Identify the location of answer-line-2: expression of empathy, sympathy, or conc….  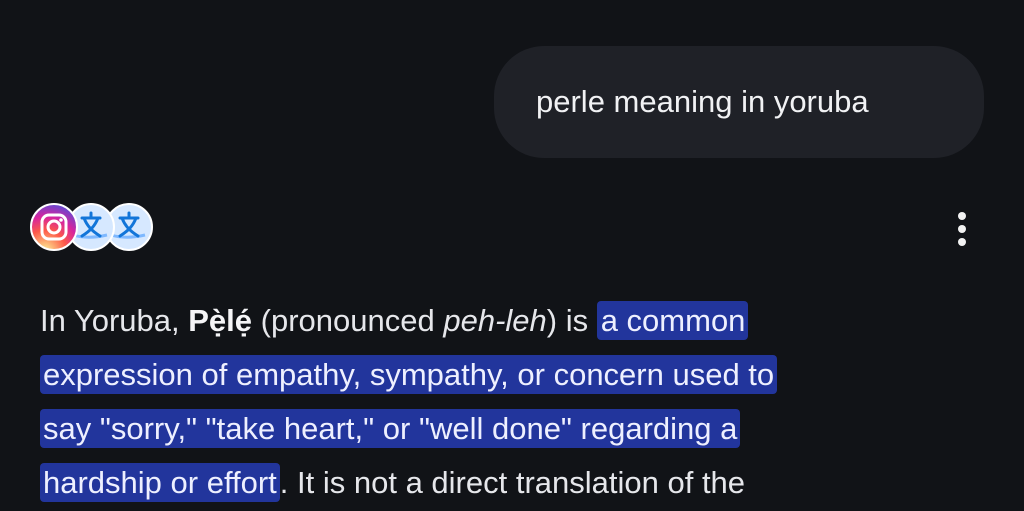
(520, 375).